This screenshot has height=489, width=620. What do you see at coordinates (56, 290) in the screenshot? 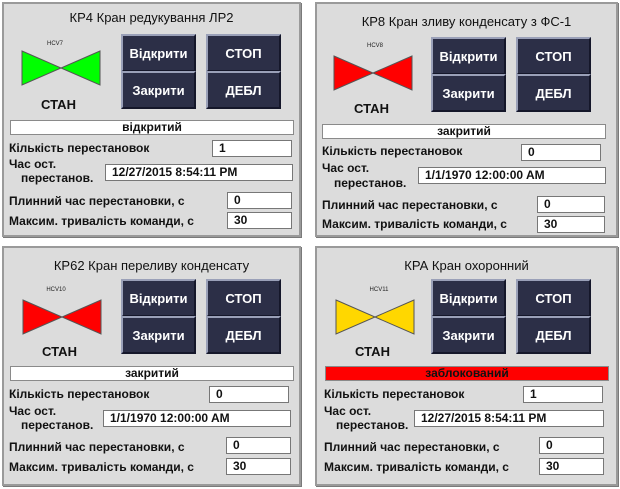
I see `valve-tag: HCV10` at bounding box center [56, 290].